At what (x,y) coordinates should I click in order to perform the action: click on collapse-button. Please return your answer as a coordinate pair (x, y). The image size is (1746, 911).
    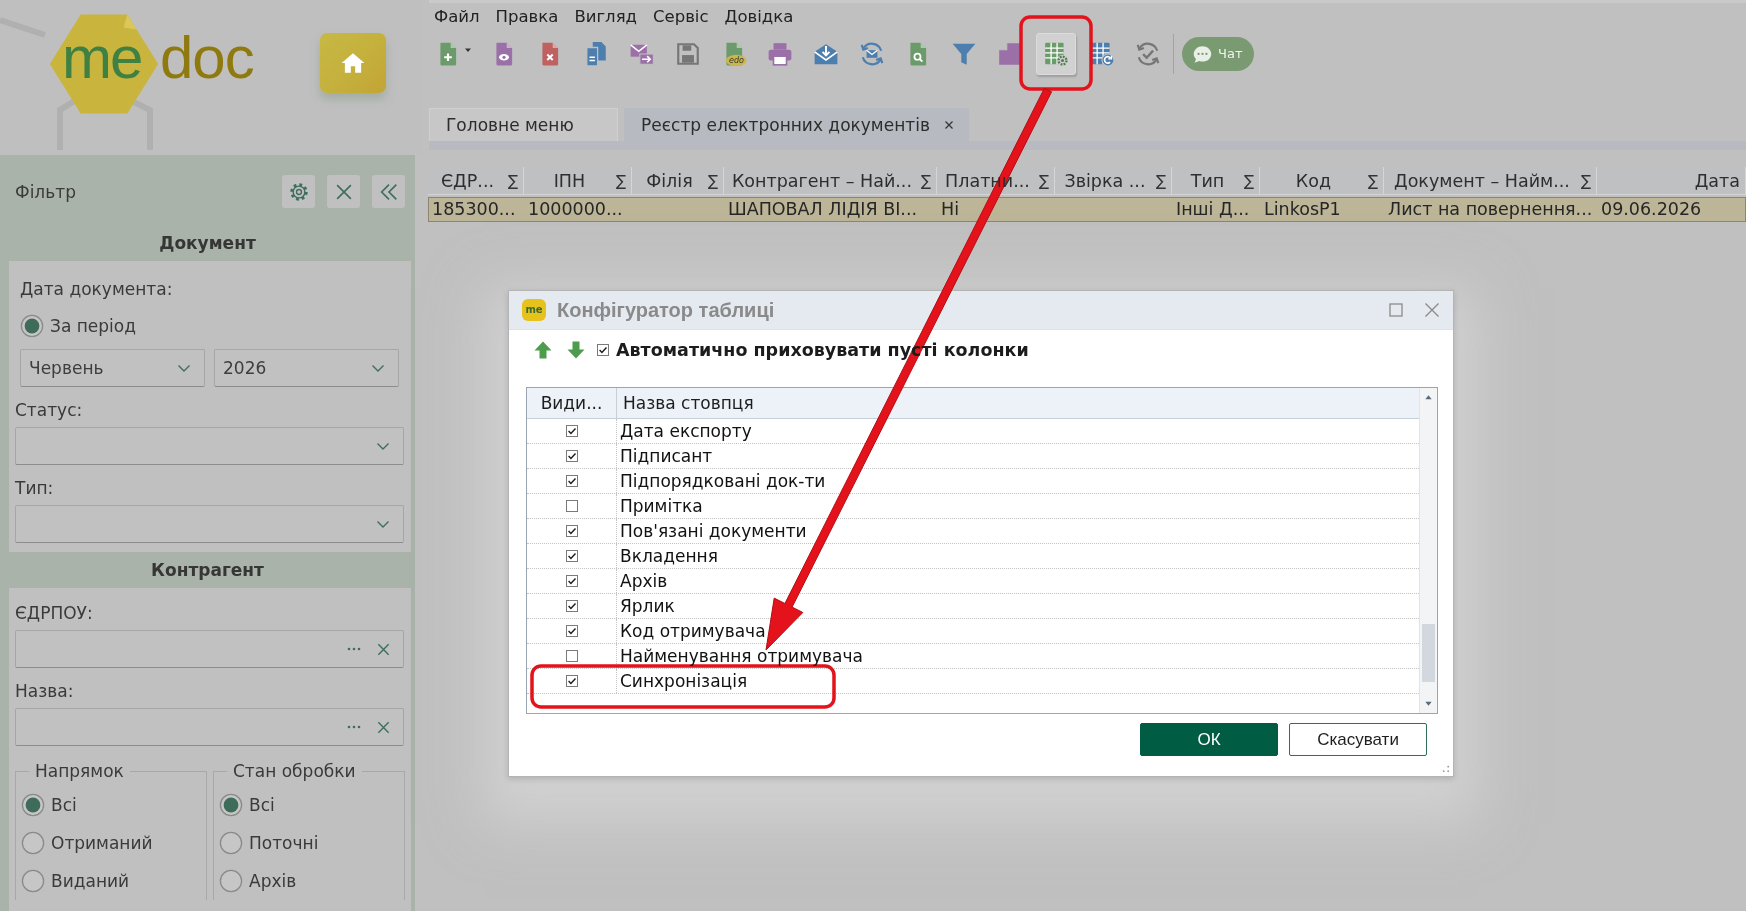
    Looking at the image, I should click on (388, 191).